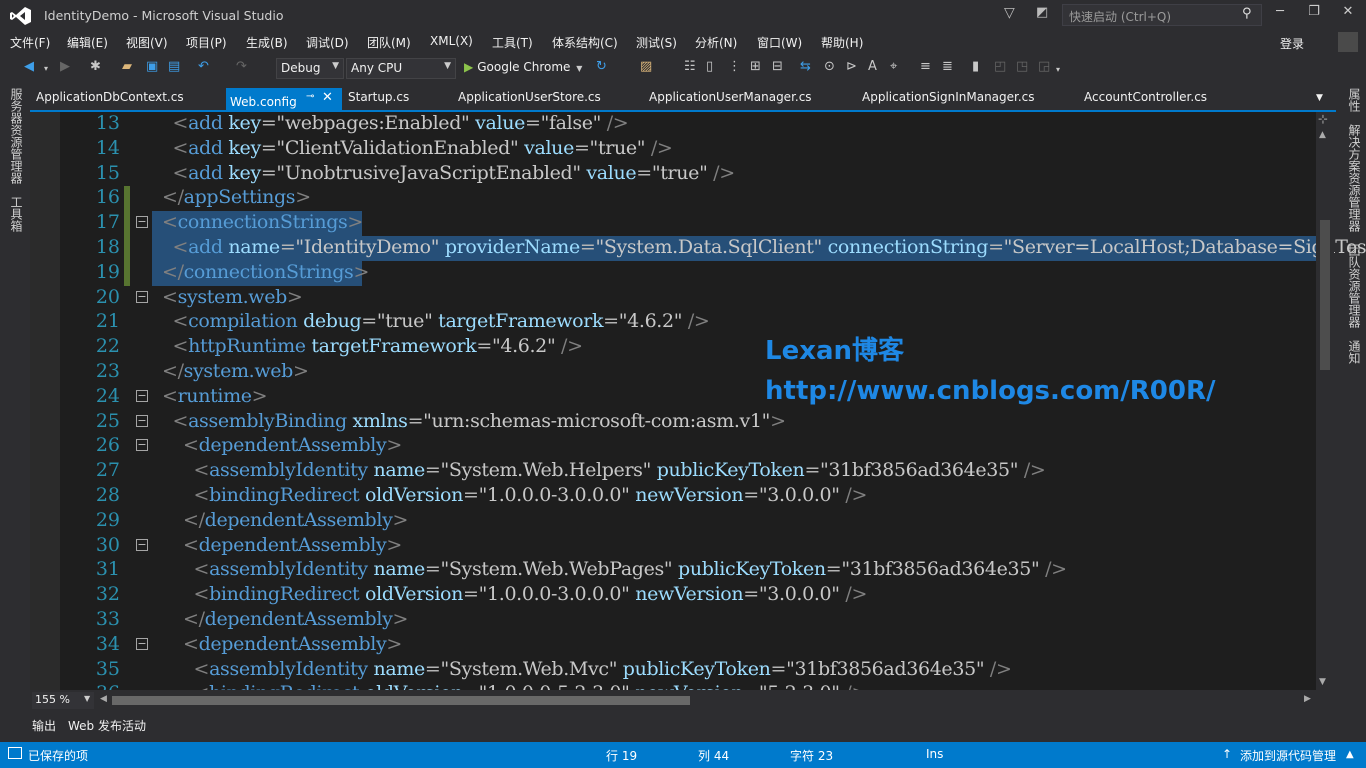  I want to click on pin-icon: ⊸, so click(310, 96).